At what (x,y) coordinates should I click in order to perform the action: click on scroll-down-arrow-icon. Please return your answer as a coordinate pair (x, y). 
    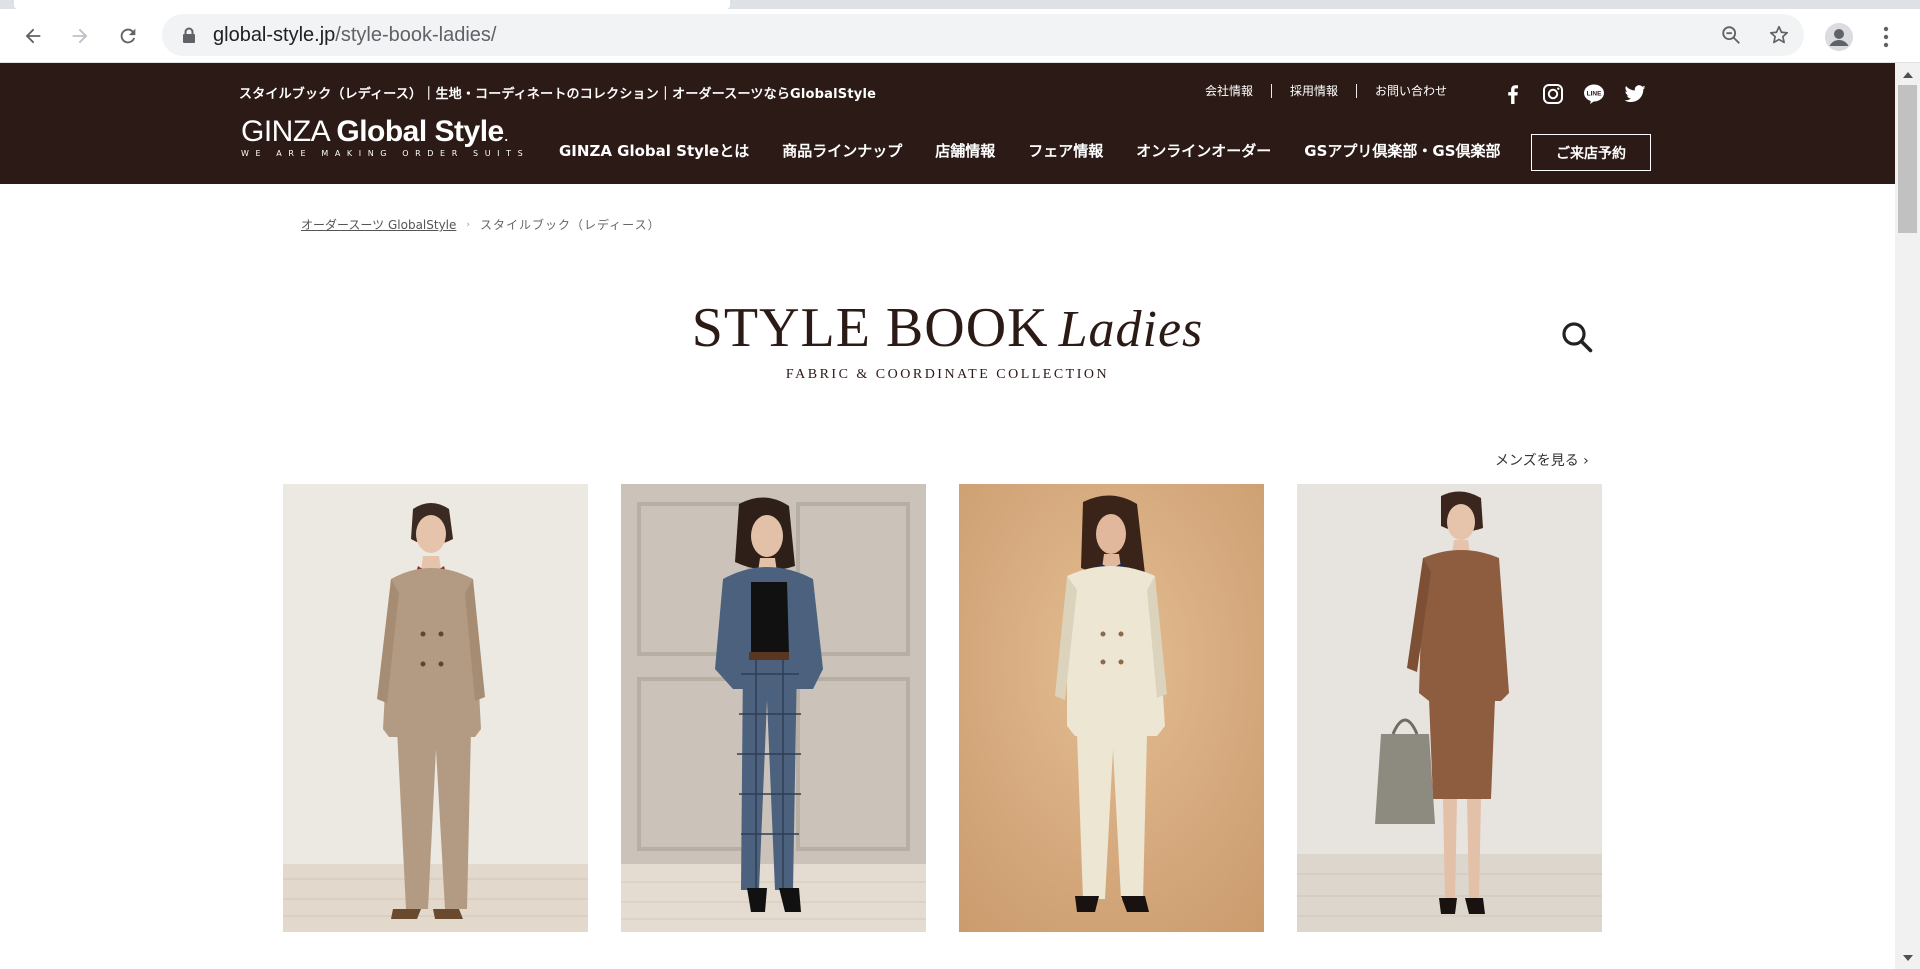
    Looking at the image, I should click on (1908, 958).